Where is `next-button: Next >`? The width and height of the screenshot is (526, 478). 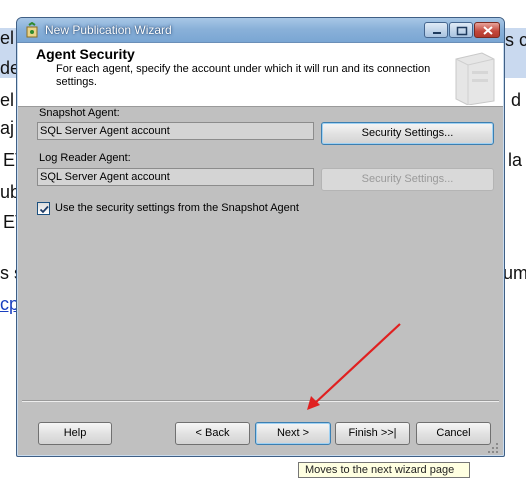
next-button: Next > is located at coordinates (293, 433).